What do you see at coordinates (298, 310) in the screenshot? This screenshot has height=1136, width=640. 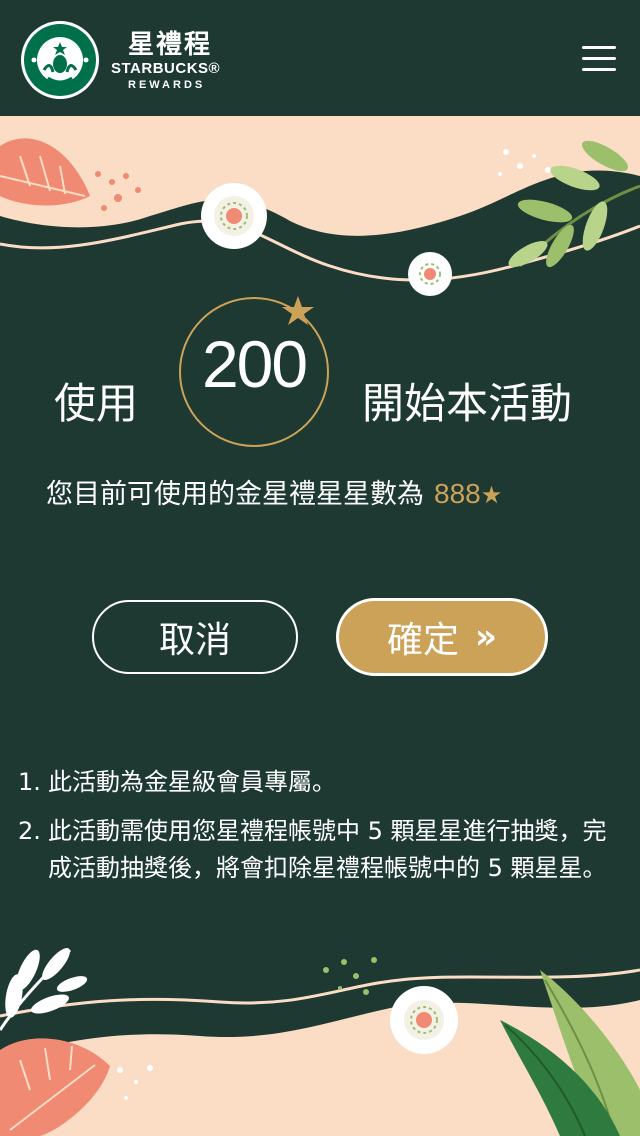 I see `gold-star-icon` at bounding box center [298, 310].